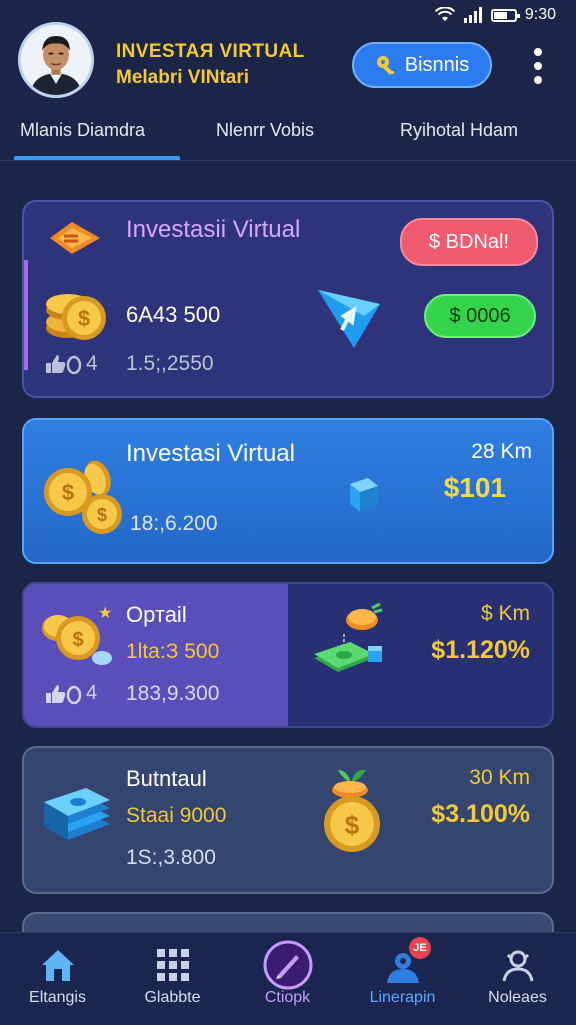 The image size is (576, 1025). What do you see at coordinates (288, 160) in the screenshot?
I see `tab-divider` at bounding box center [288, 160].